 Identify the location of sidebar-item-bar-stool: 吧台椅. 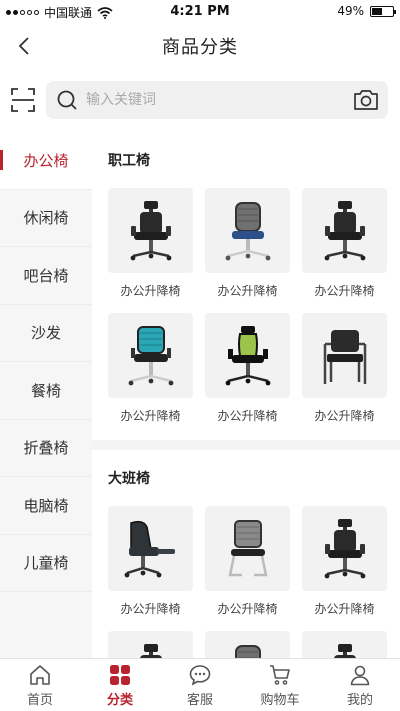
(46, 276).